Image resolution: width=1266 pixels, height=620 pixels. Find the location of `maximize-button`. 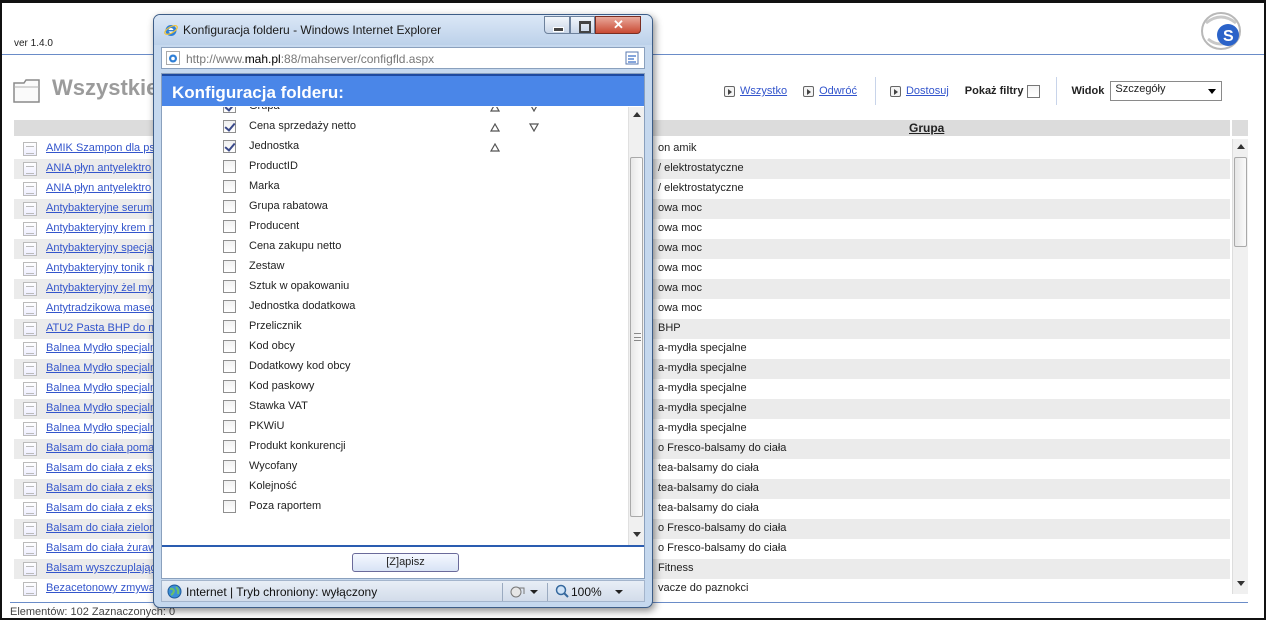

maximize-button is located at coordinates (582, 25).